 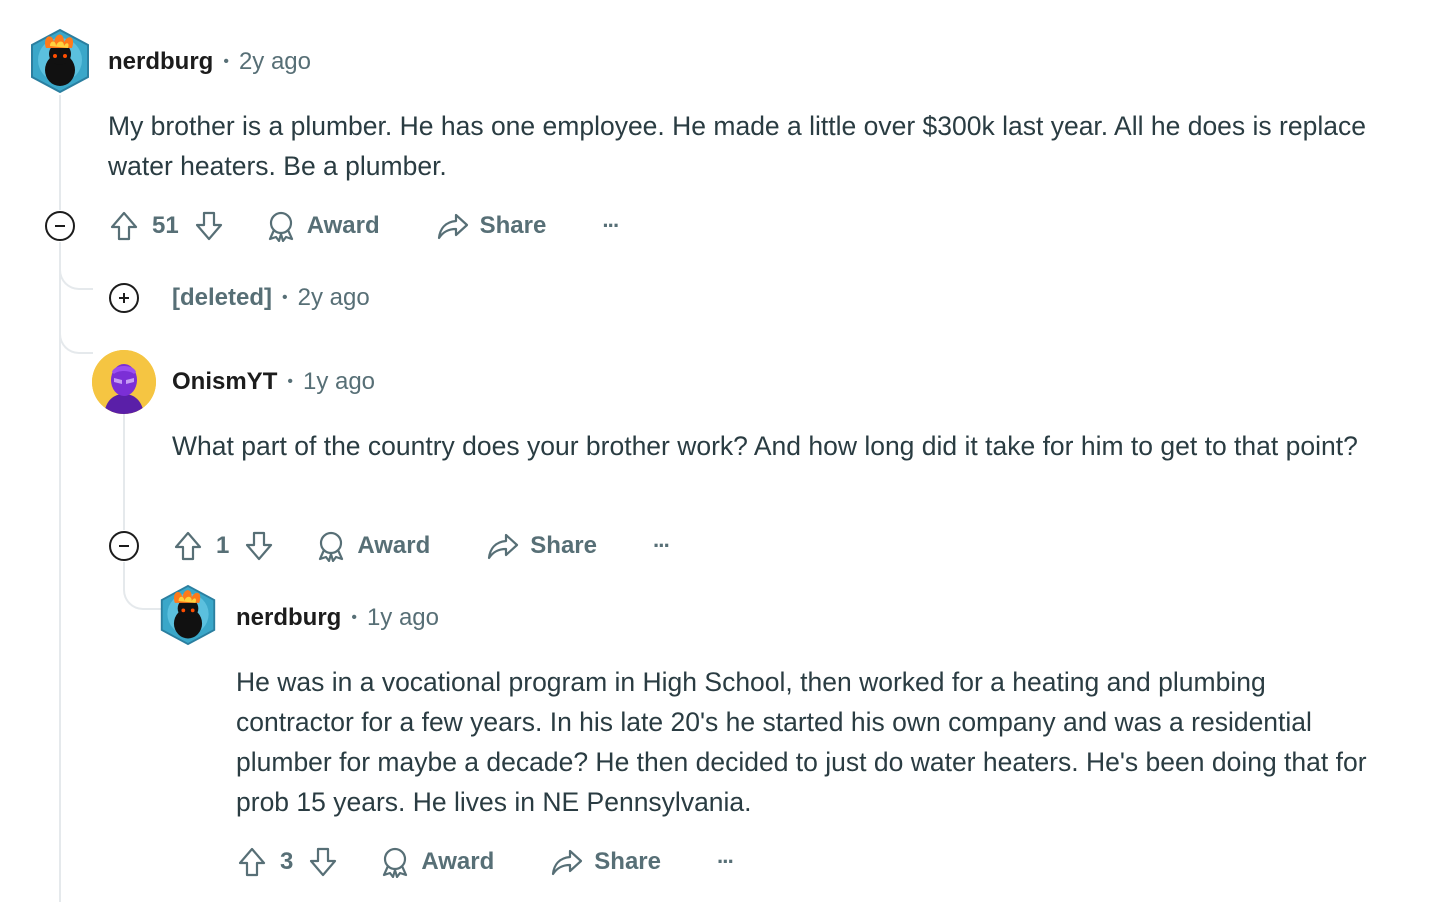 What do you see at coordinates (60, 152) in the screenshot?
I see `thread-line-root` at bounding box center [60, 152].